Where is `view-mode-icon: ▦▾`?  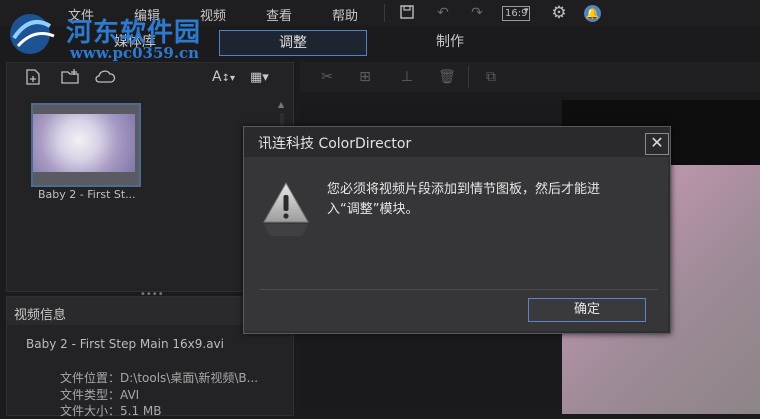 view-mode-icon: ▦▾ is located at coordinates (259, 77).